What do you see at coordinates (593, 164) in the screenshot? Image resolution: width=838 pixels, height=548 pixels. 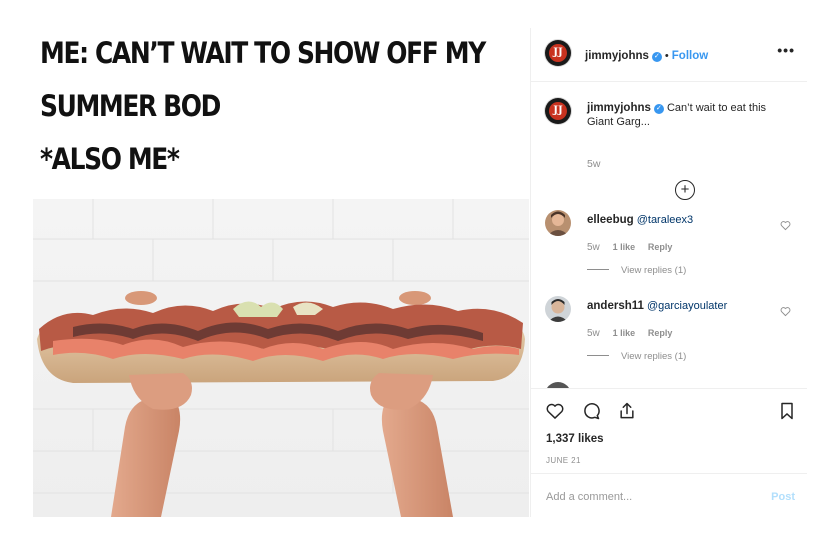 I see `caption-timestamp: 5w` at bounding box center [593, 164].